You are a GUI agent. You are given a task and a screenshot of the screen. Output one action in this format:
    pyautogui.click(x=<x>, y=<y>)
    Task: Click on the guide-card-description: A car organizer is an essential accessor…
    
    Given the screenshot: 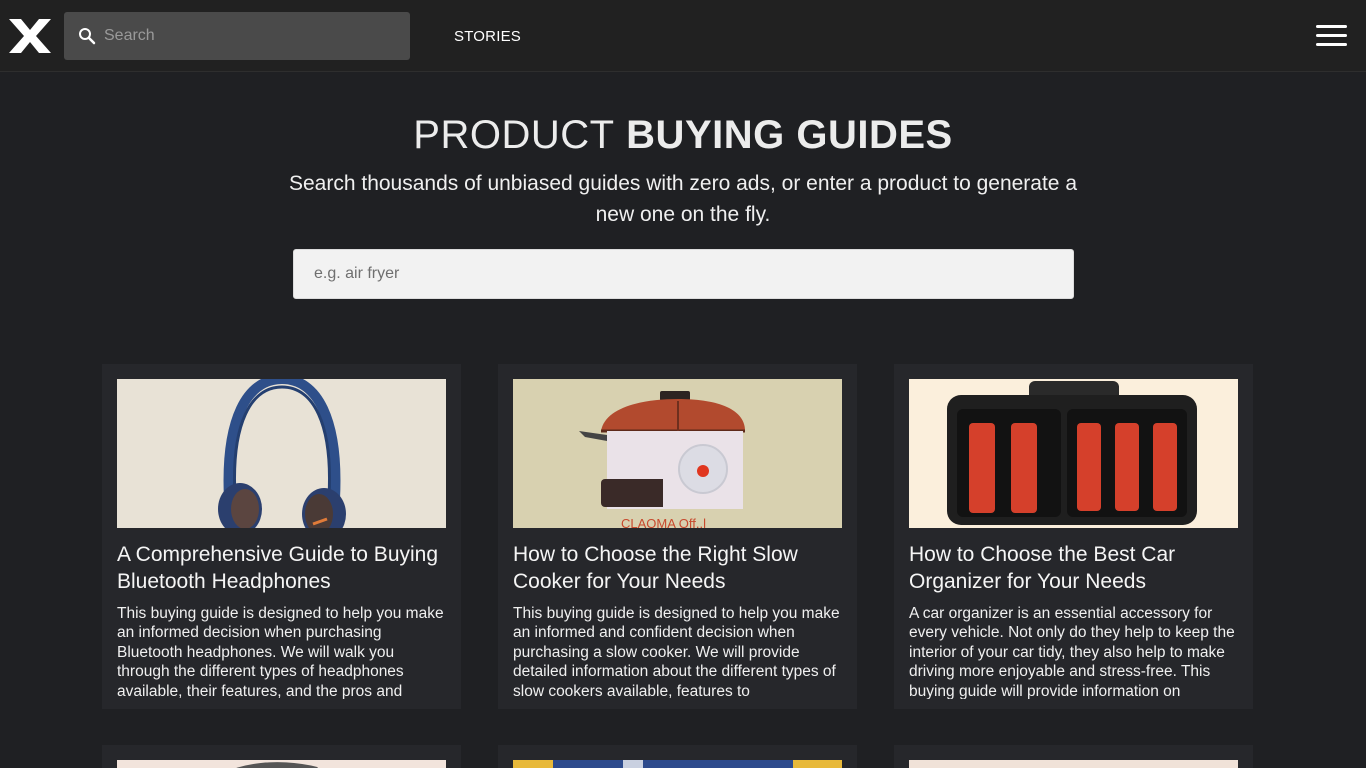 What is the action you would take?
    pyautogui.click(x=1072, y=652)
    